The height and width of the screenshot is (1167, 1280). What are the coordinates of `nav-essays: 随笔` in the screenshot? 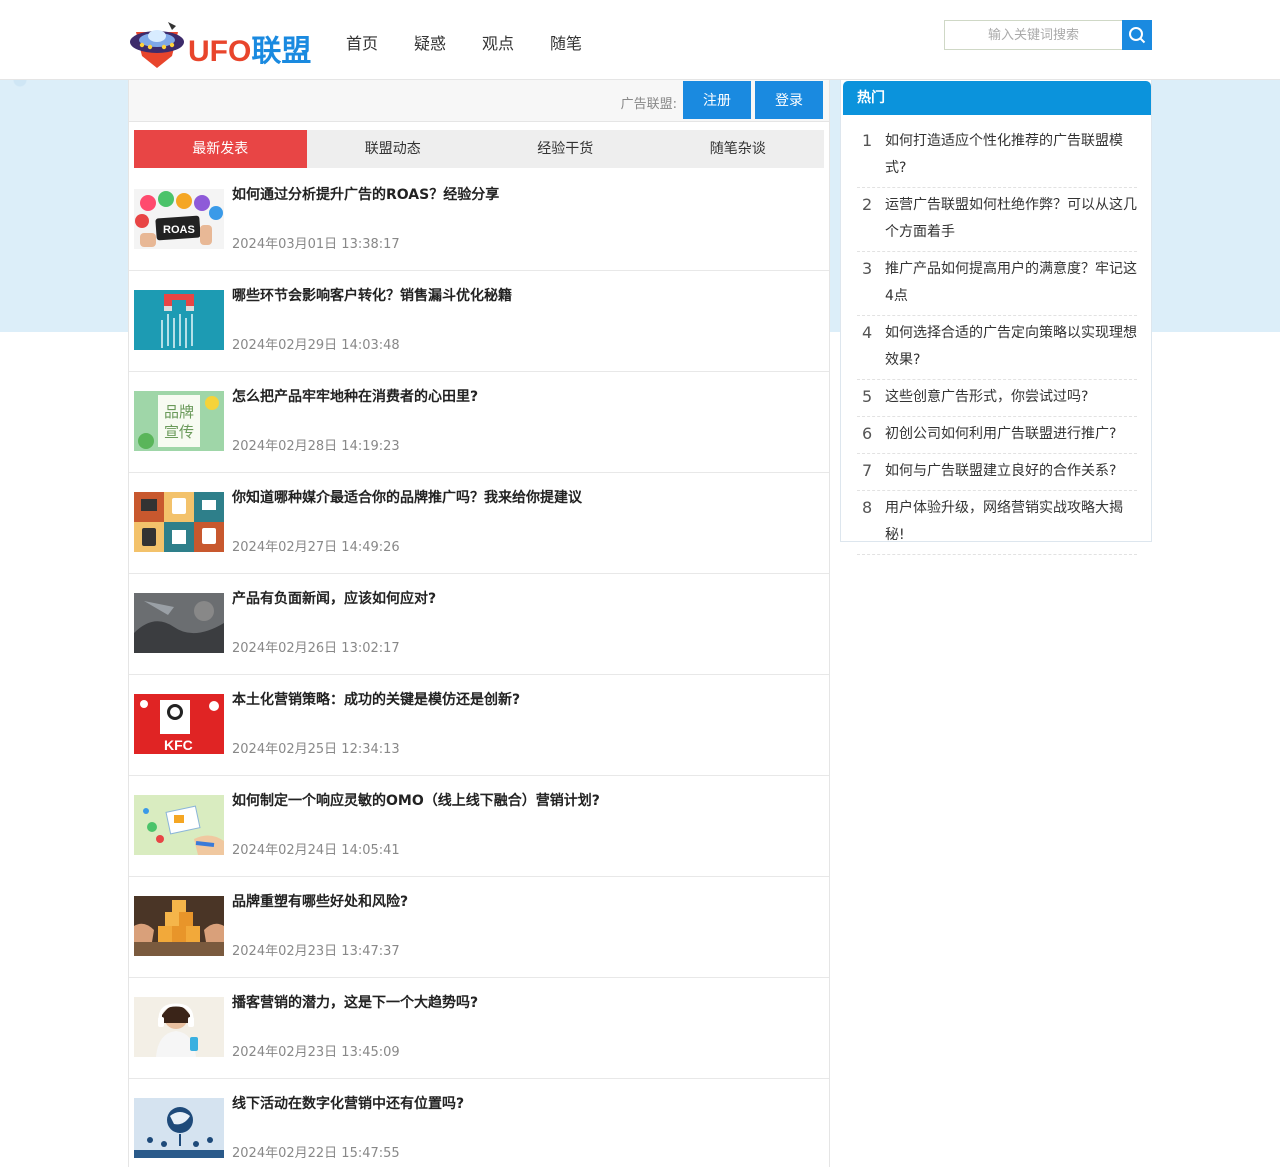 It's located at (566, 42).